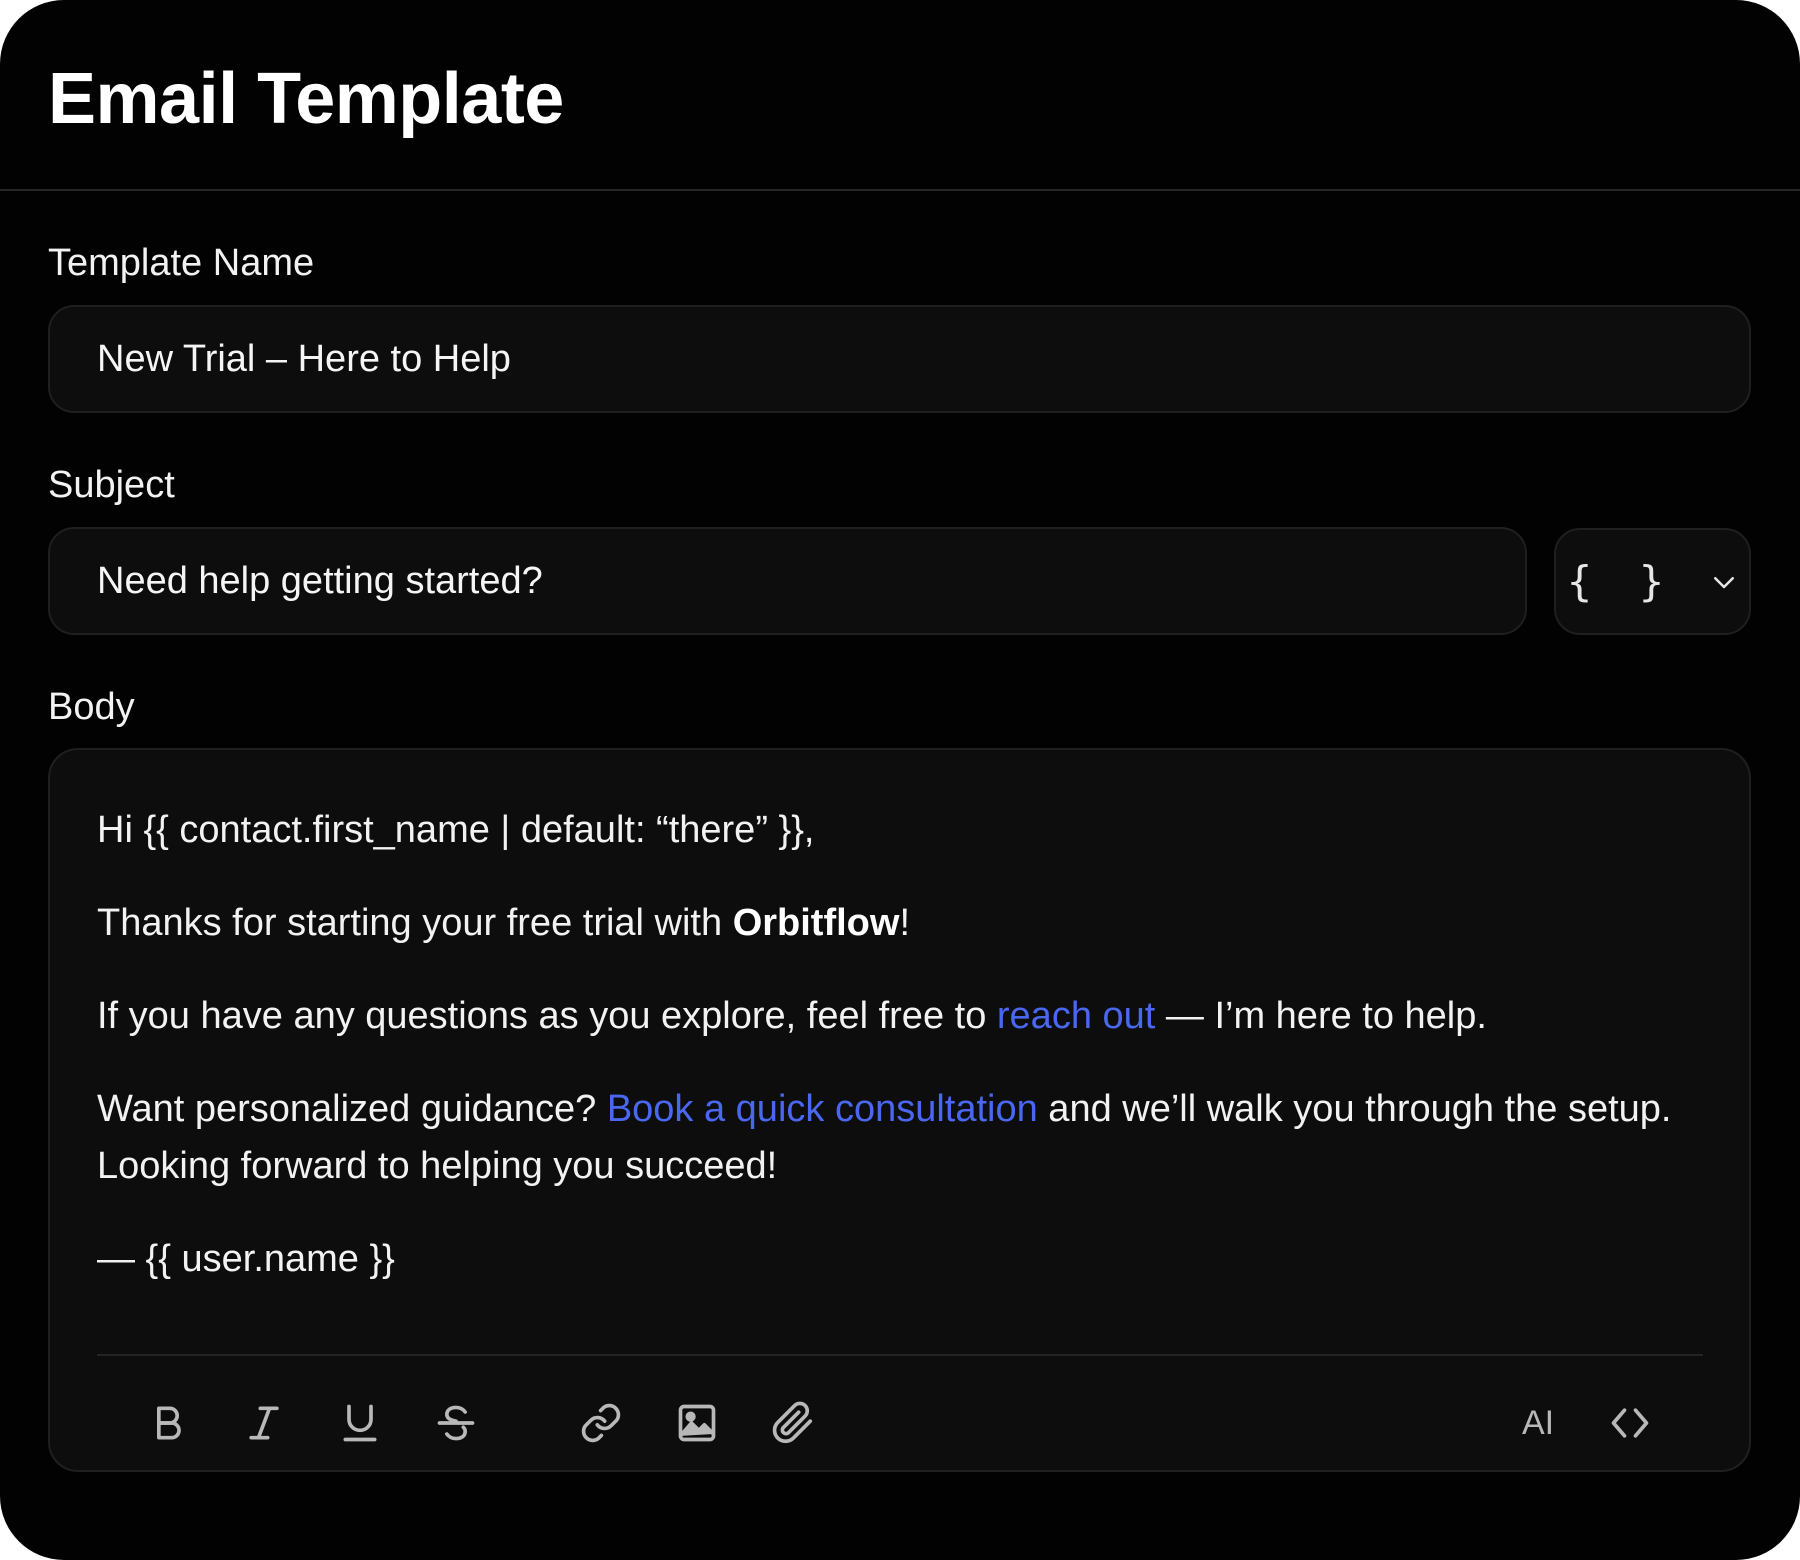 This screenshot has height=1560, width=1800. I want to click on brand-name: Orbitflow, so click(816, 923).